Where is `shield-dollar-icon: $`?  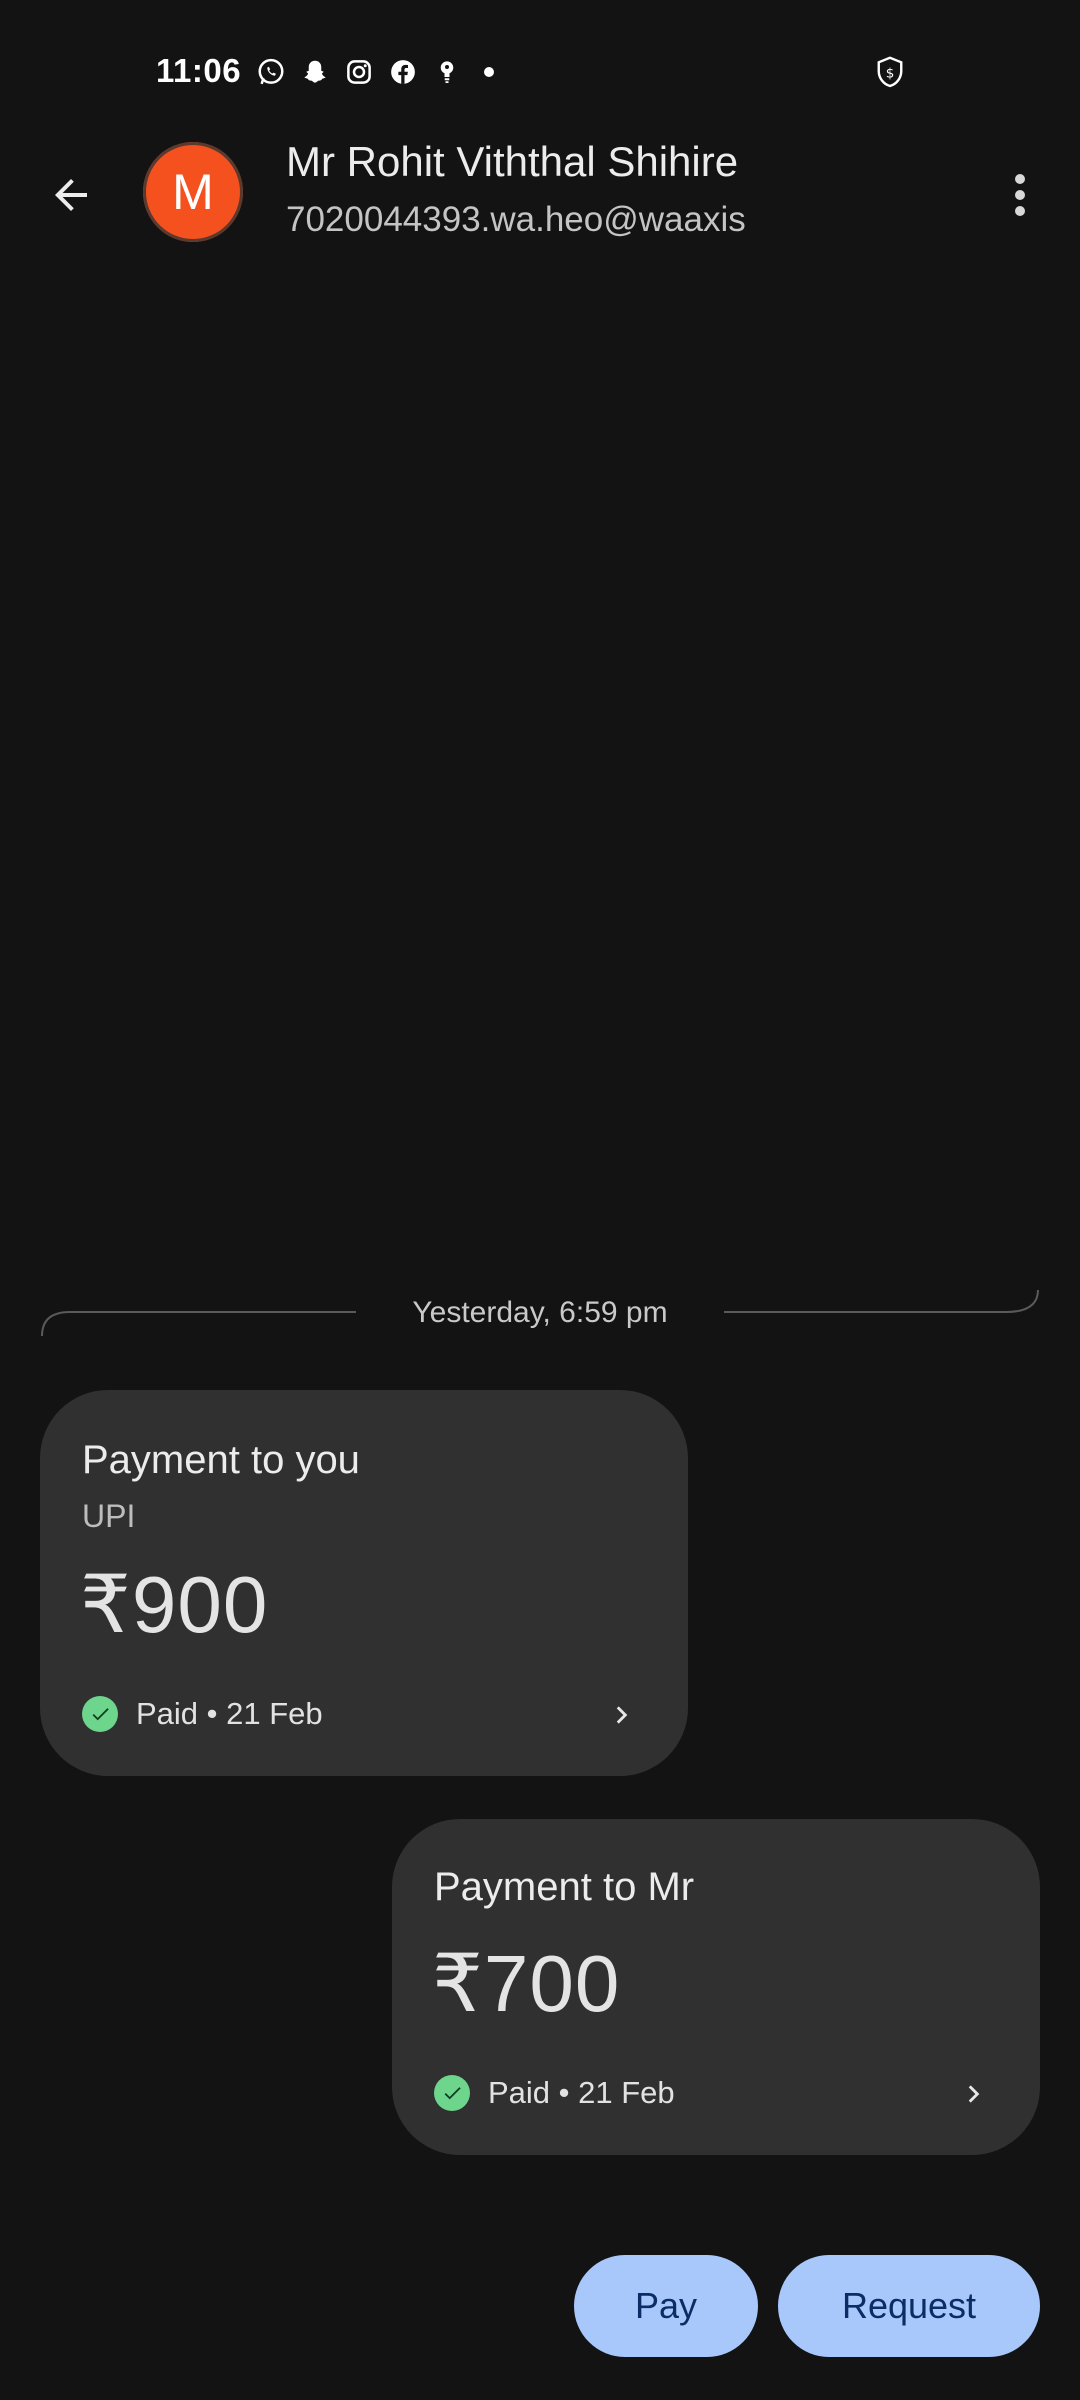
shield-dollar-icon: $ is located at coordinates (890, 72).